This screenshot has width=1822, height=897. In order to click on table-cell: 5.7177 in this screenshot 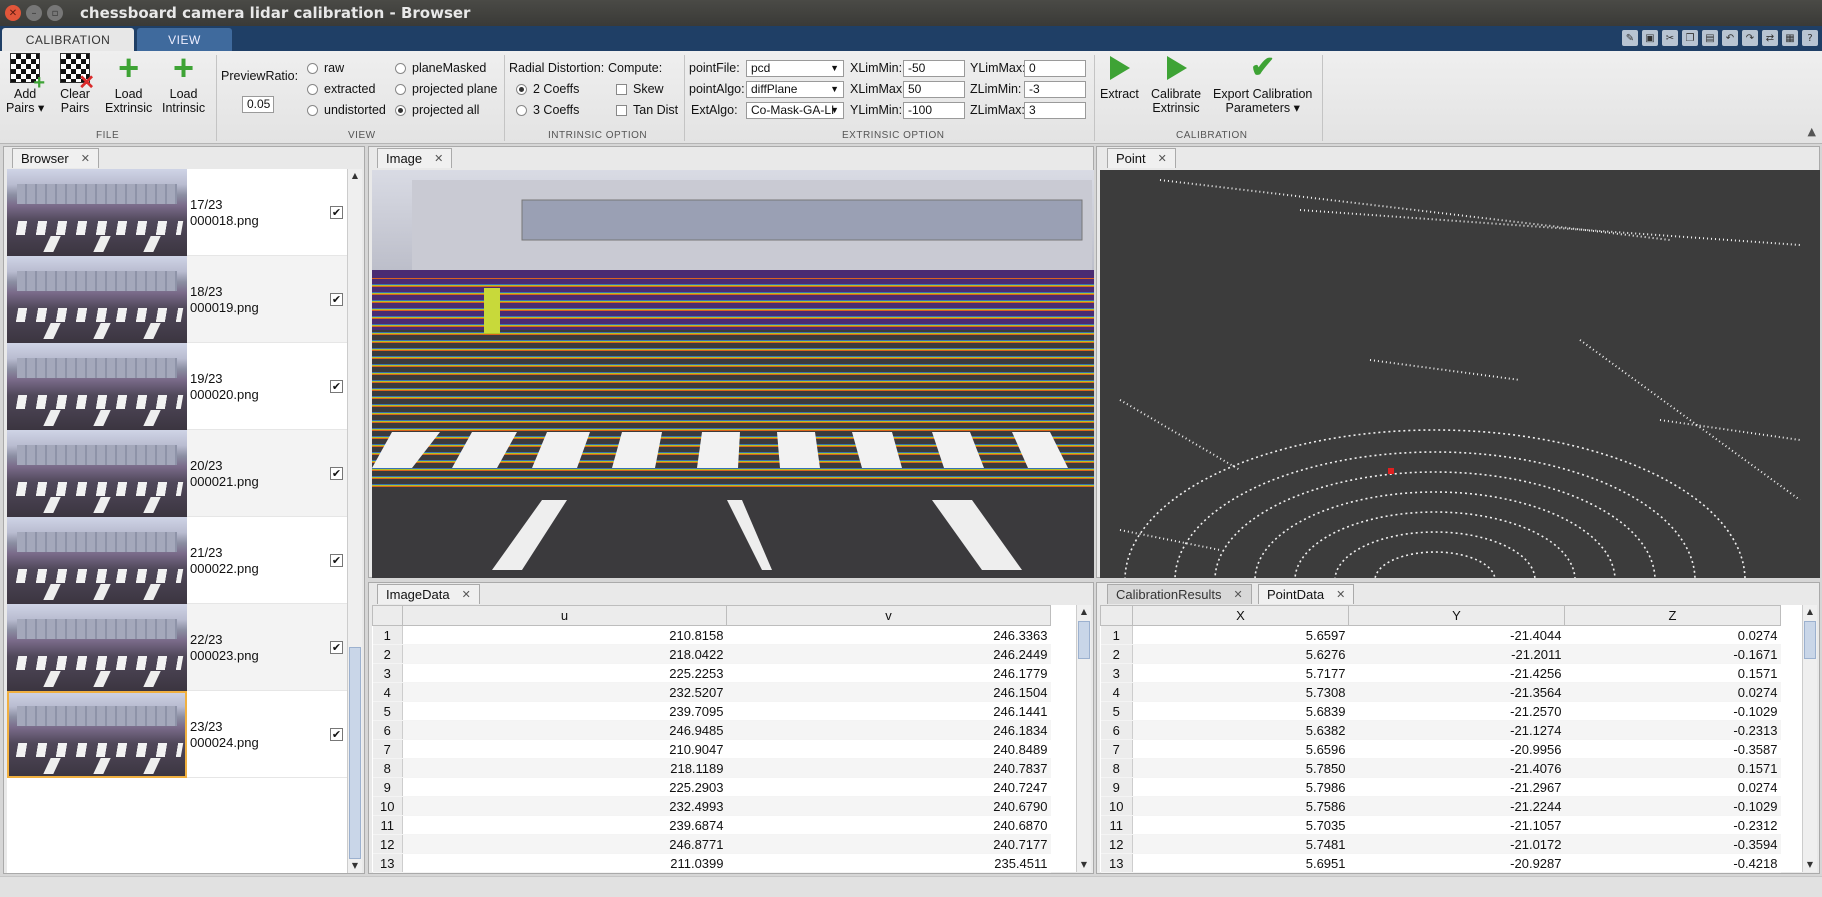, I will do `click(1240, 673)`.